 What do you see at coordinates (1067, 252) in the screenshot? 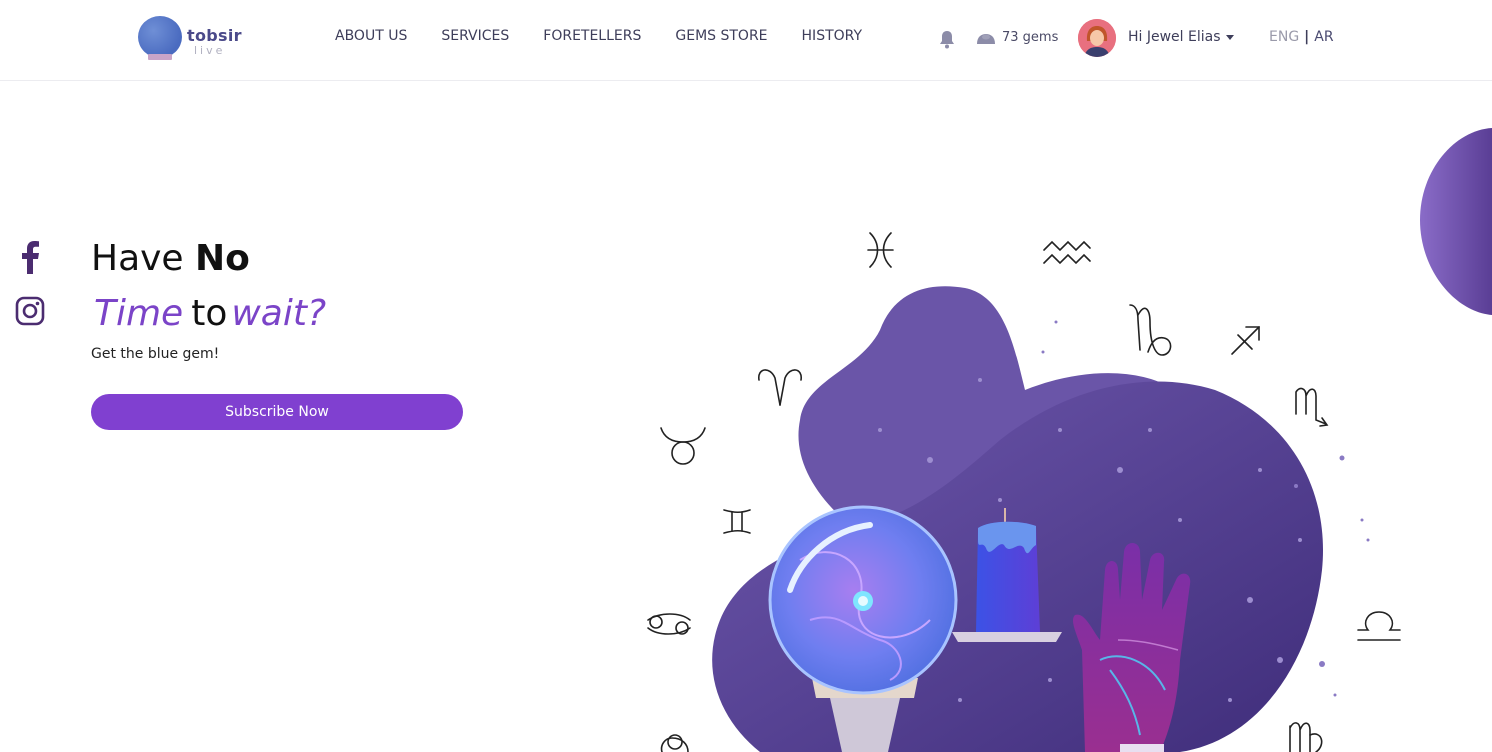
I see `aquarius-icon` at bounding box center [1067, 252].